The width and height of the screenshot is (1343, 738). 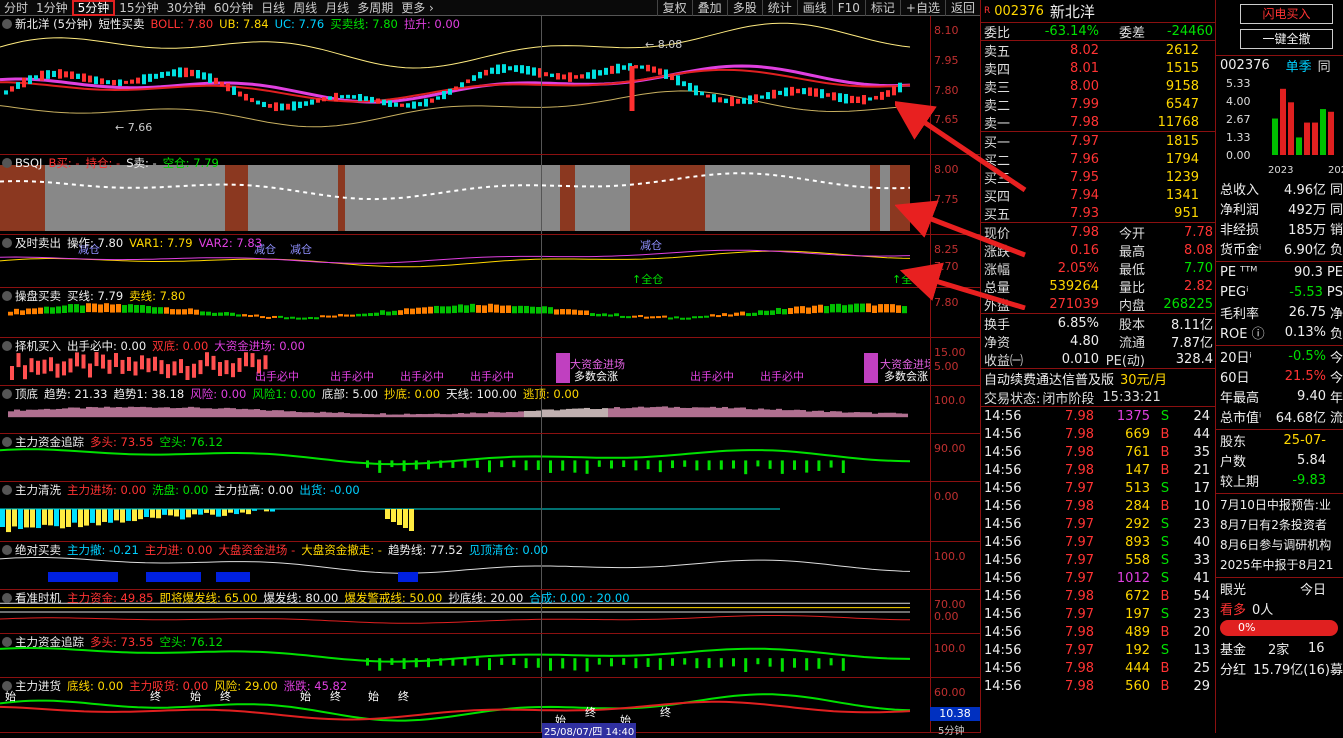 What do you see at coordinates (490, 195) in the screenshot?
I see `indicator-panel-bsqj: BSQJ B买: - 持仓: - S卖: - 空仓: 7.79 8.00 7.75` at bounding box center [490, 195].